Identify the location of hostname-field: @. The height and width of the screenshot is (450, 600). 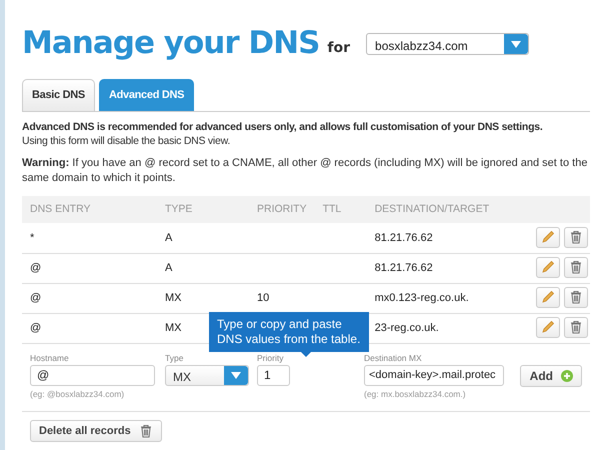
(92, 375).